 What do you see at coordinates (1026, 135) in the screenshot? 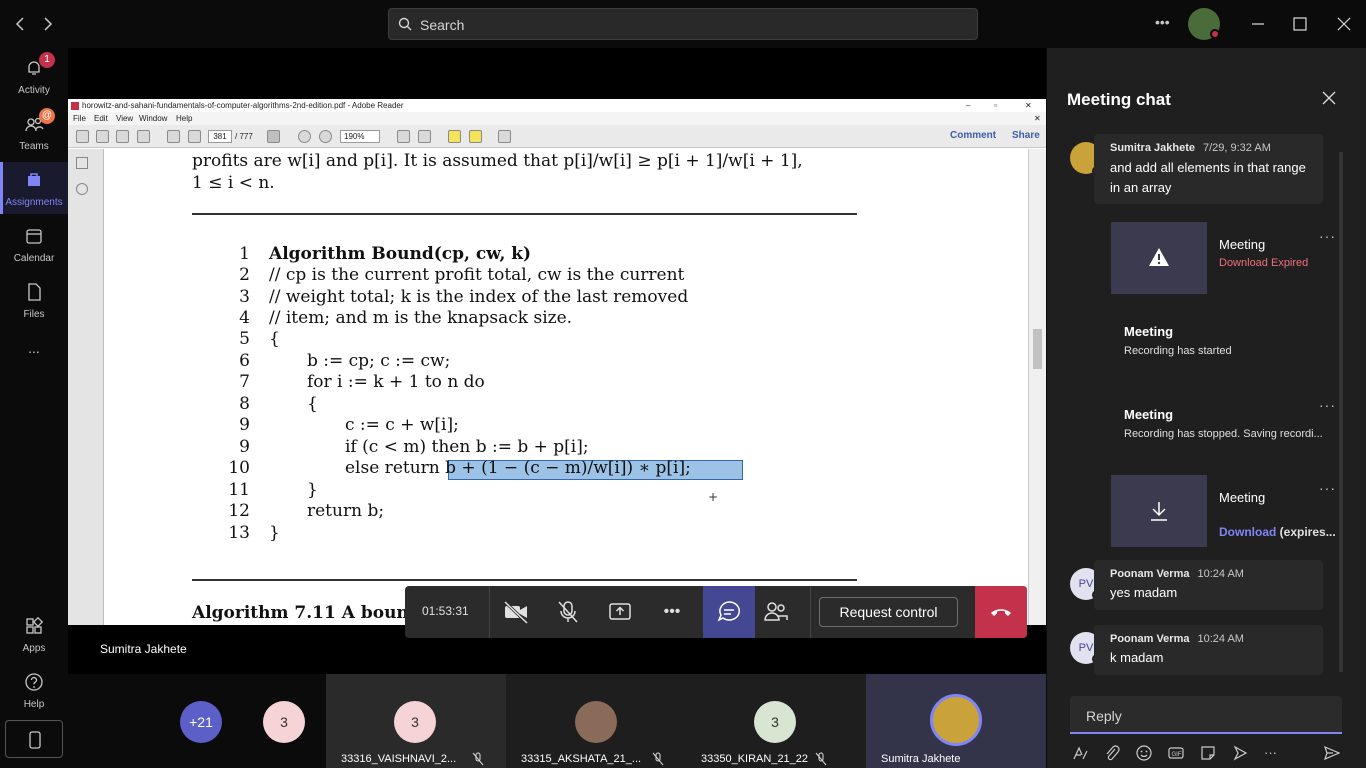
I see `share-button: Share` at bounding box center [1026, 135].